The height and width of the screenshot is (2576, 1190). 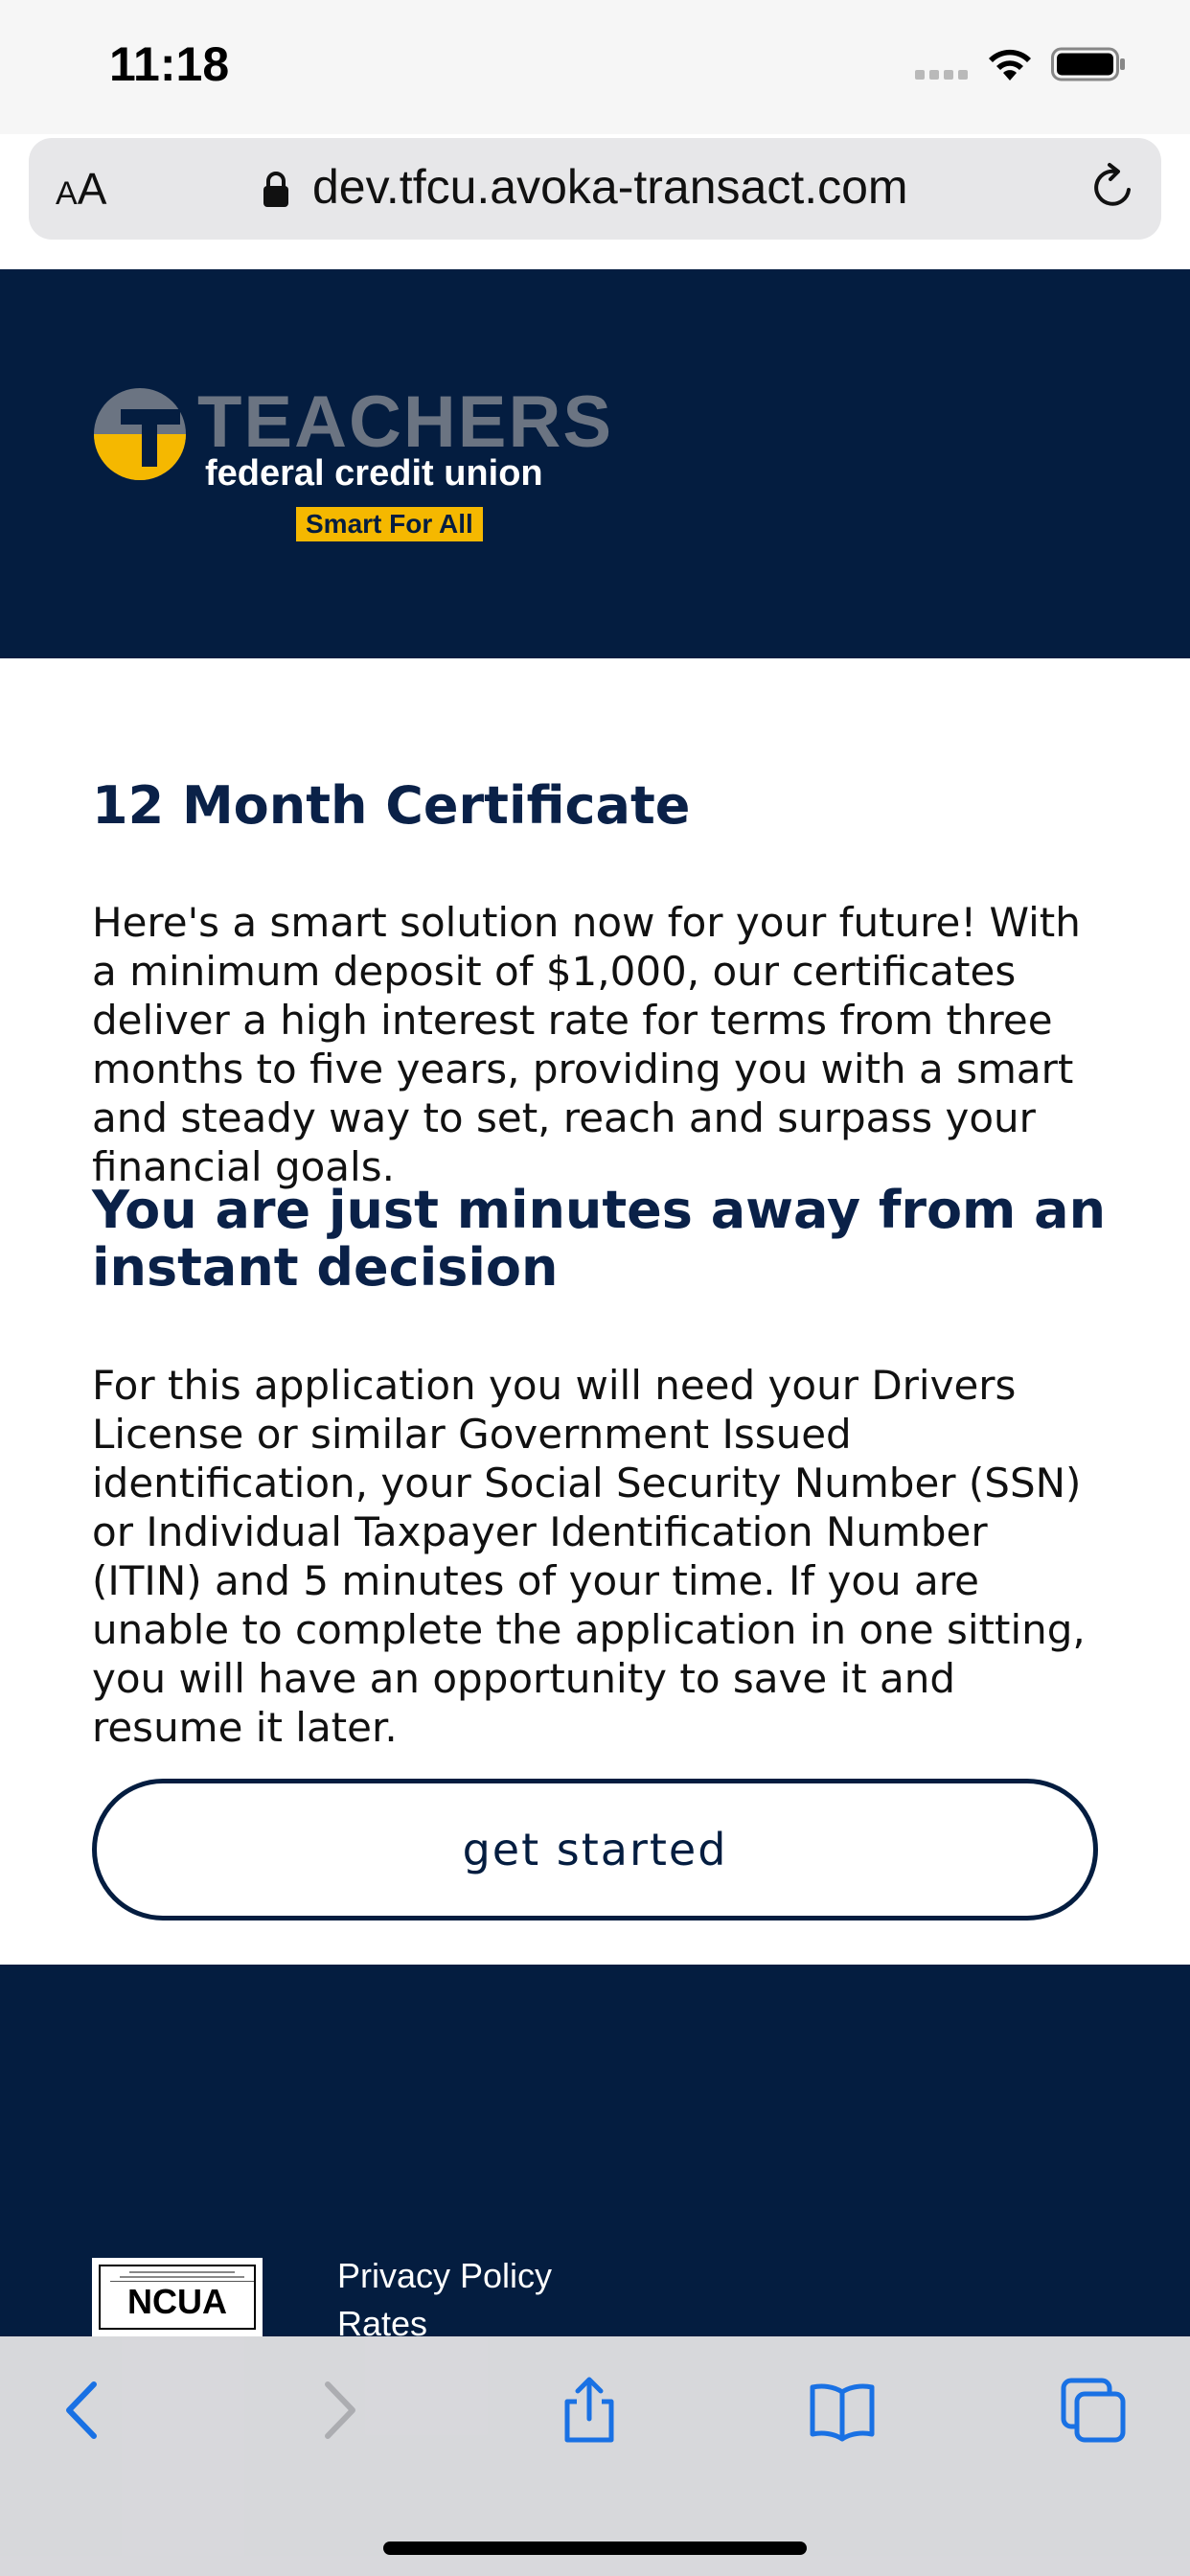 What do you see at coordinates (391, 805) in the screenshot?
I see `page-title: 12 Month Certificate` at bounding box center [391, 805].